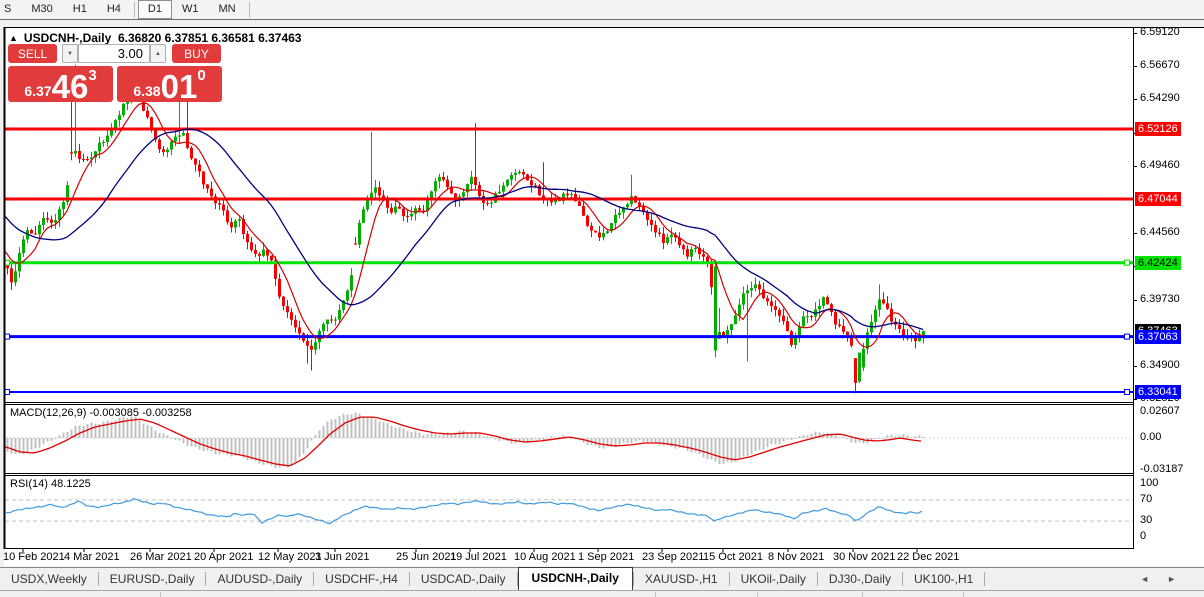 The height and width of the screenshot is (597, 1204). I want to click on tab-scroll-right-icon: ►, so click(1180, 579).